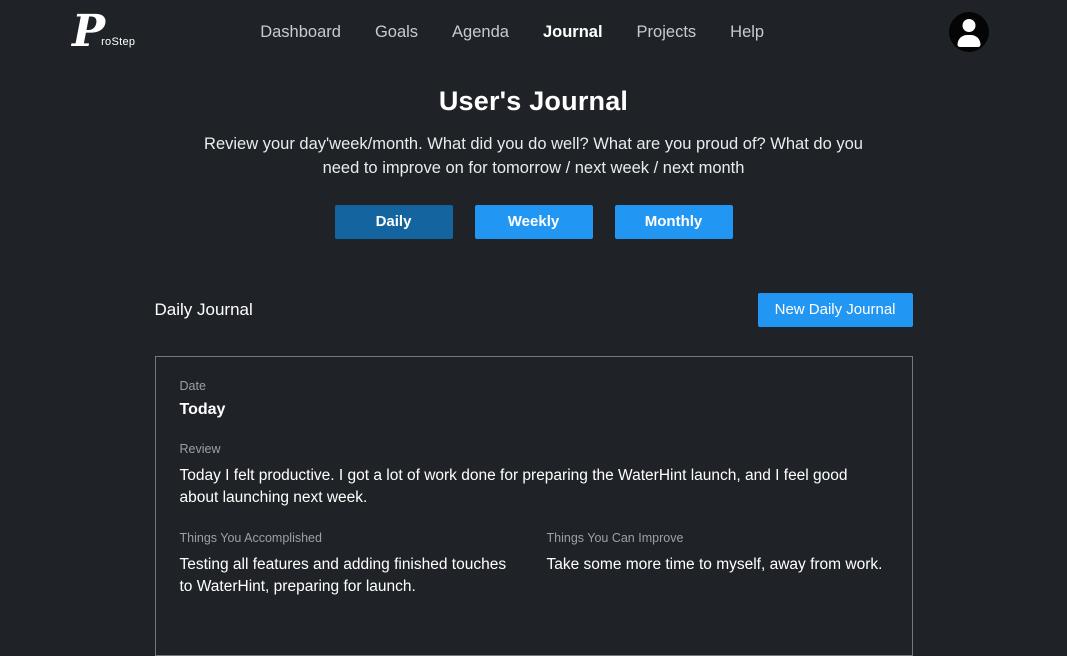 The width and height of the screenshot is (1067, 656). I want to click on new-daily-journal-button: New Daily Journal, so click(835, 309).